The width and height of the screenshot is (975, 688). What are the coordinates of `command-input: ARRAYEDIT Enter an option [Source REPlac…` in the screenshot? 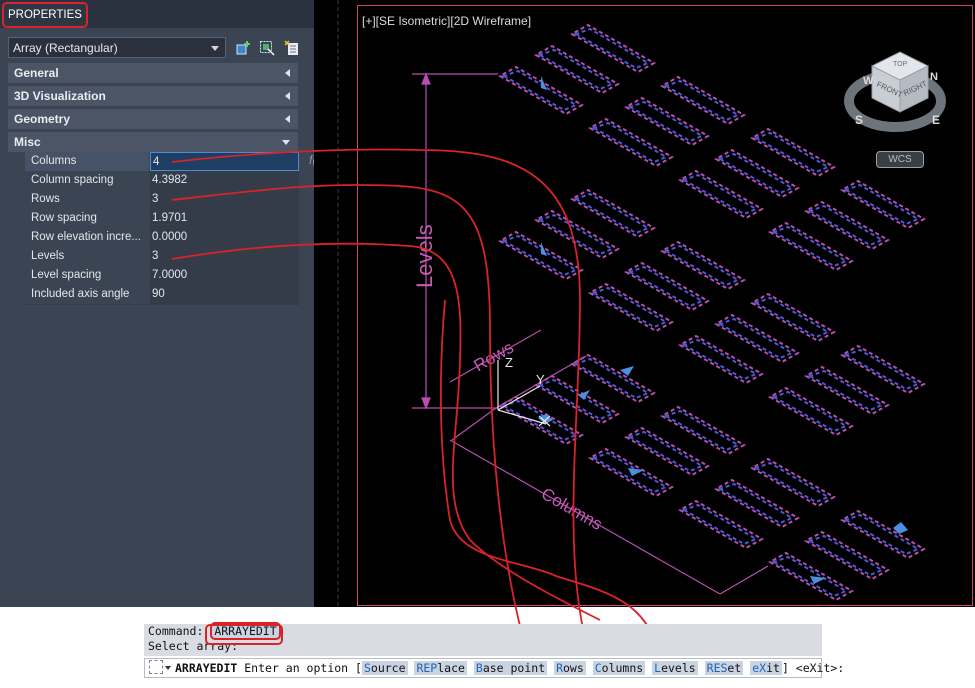 It's located at (494, 668).